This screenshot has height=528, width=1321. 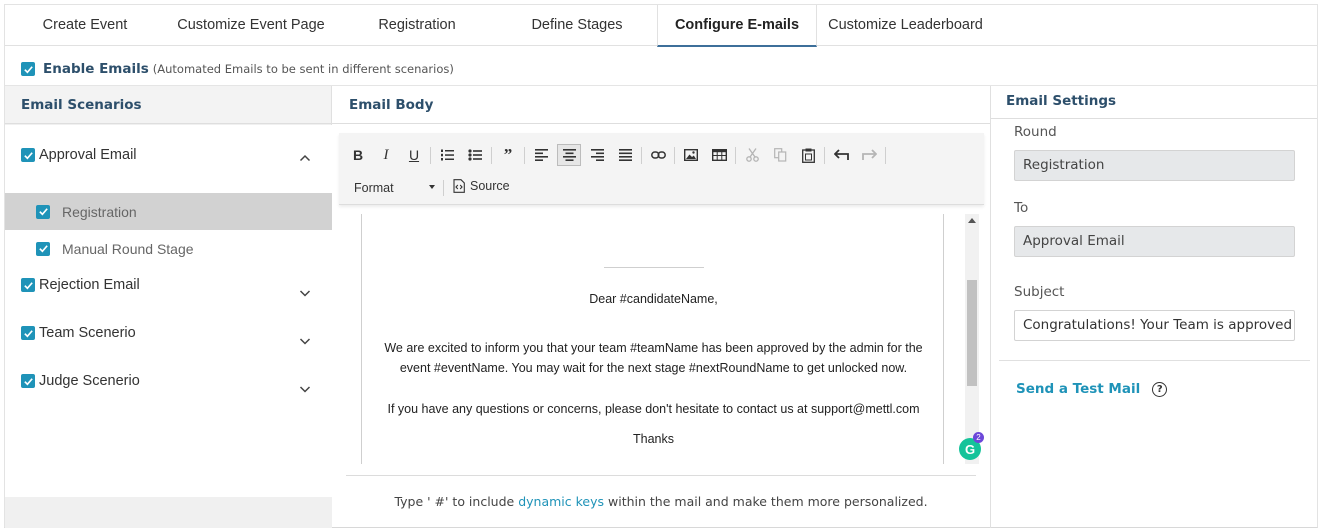 I want to click on dynamic-keys-link: dynamic keys, so click(x=561, y=501).